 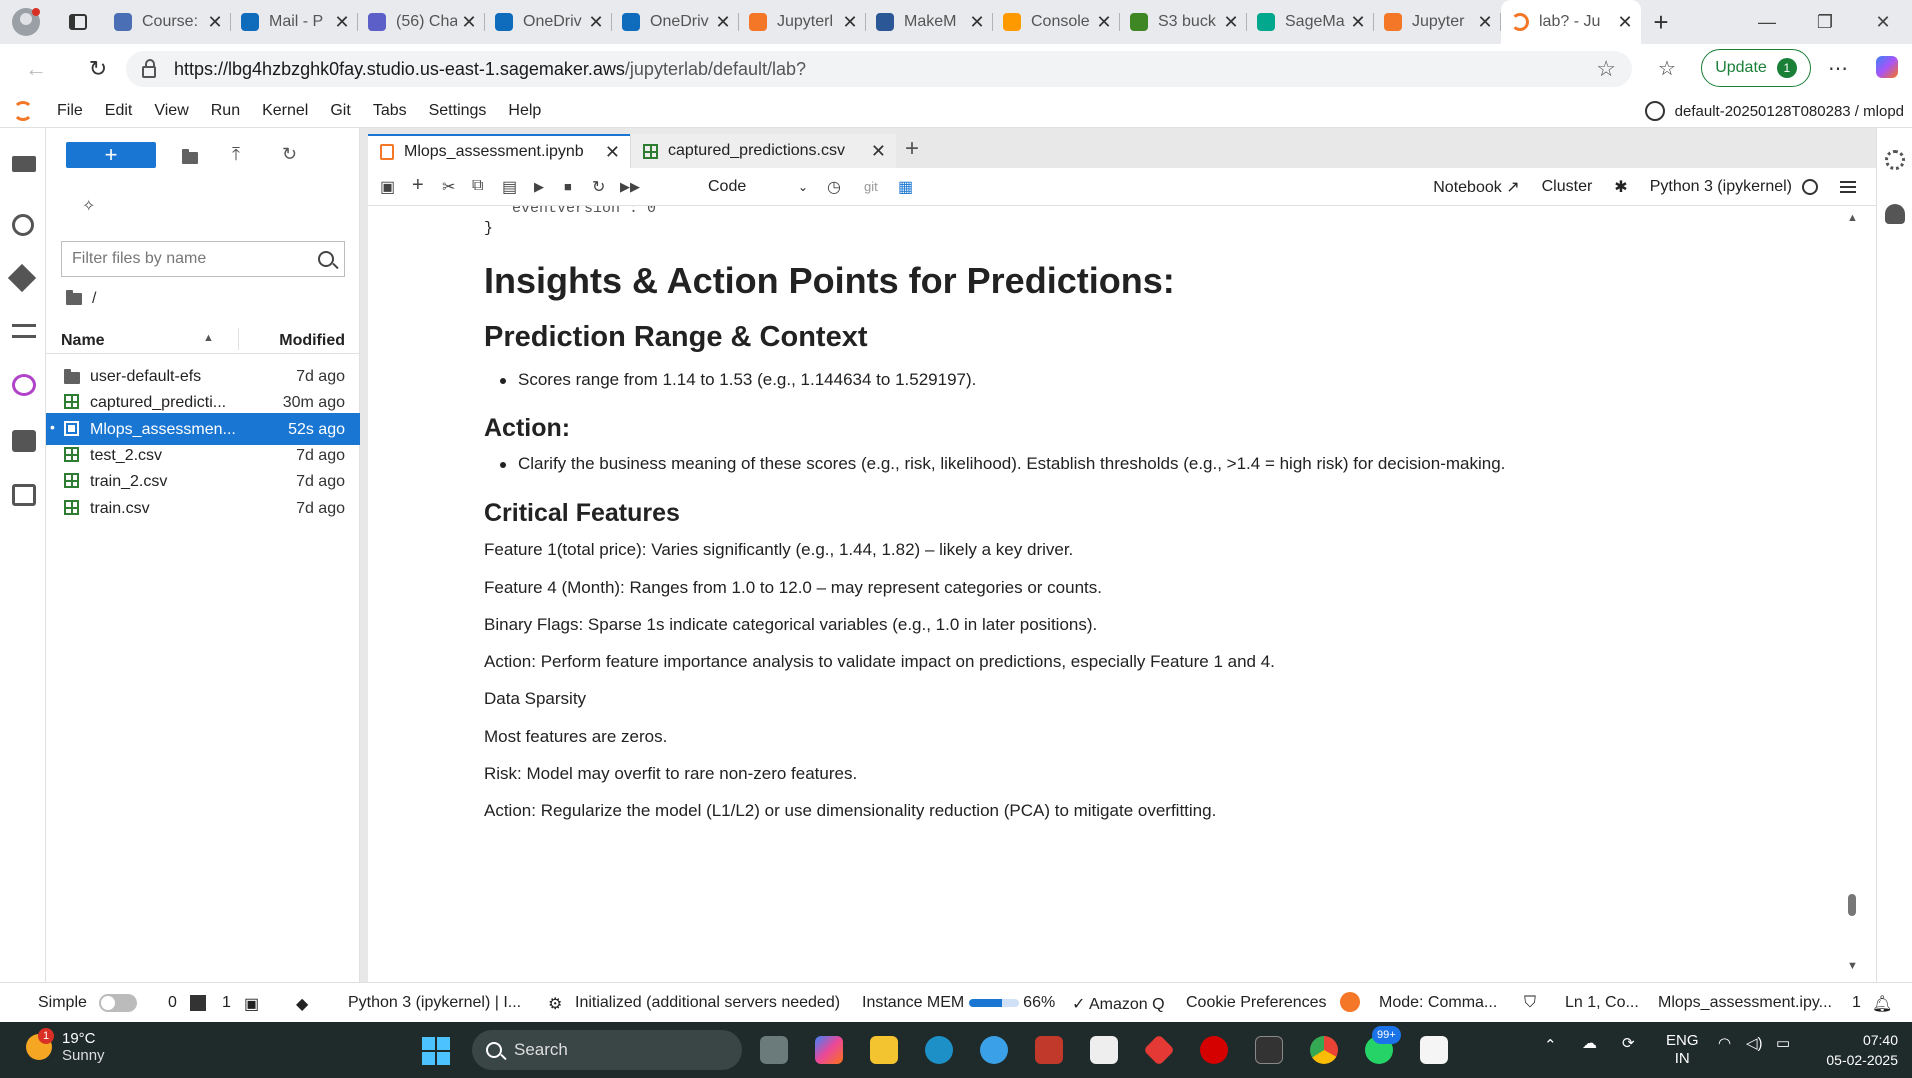 I want to click on browser-tab: Mail - P ✕, so click(x=294, y=22).